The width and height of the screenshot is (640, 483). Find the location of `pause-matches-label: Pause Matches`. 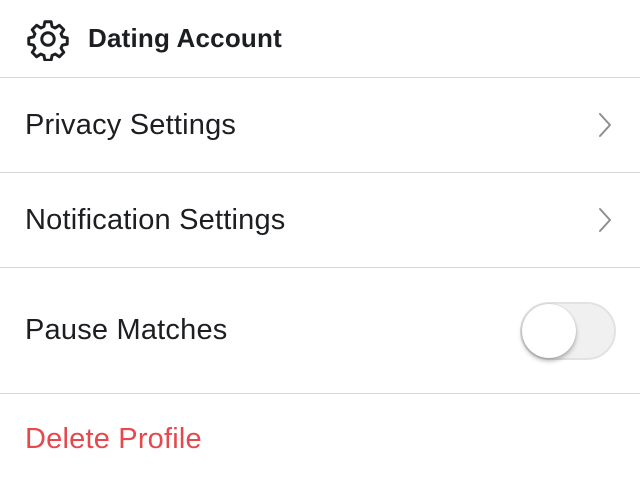

pause-matches-label: Pause Matches is located at coordinates (126, 330).